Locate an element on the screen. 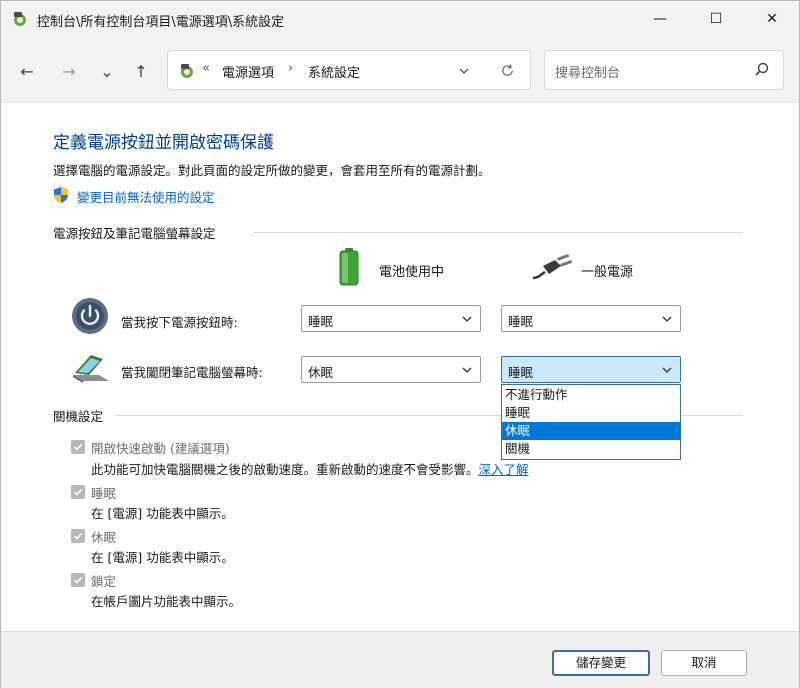 The width and height of the screenshot is (800, 688). power-plug-icon is located at coordinates (552, 267).